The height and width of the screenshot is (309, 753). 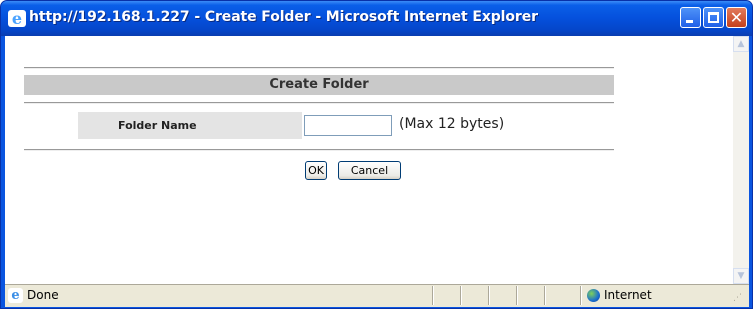 What do you see at coordinates (157, 125) in the screenshot?
I see `folder-name-label: Folder Name` at bounding box center [157, 125].